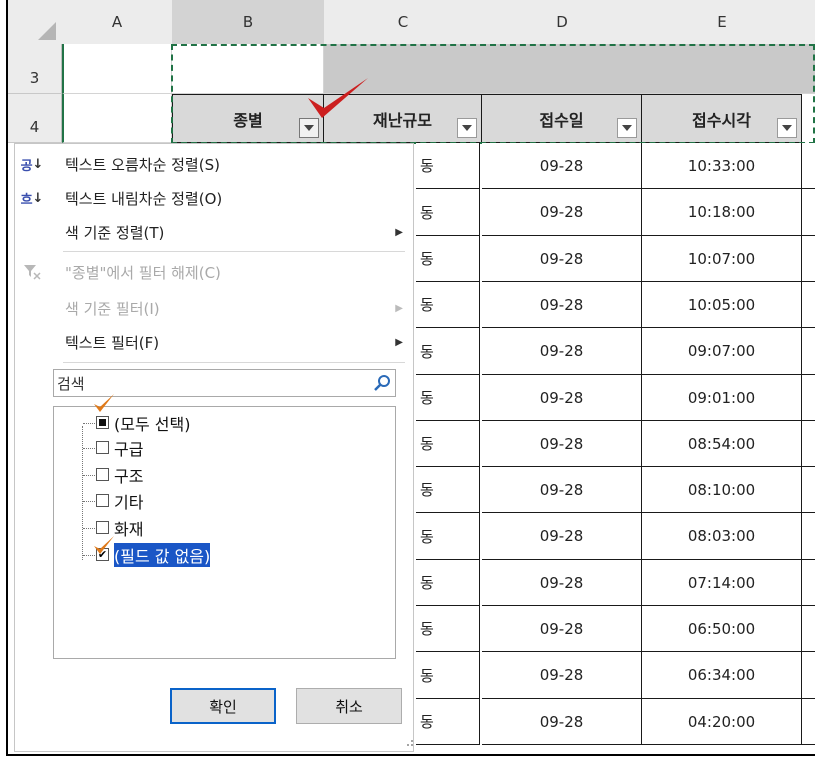 The width and height of the screenshot is (815, 764). What do you see at coordinates (89, 475) in the screenshot?
I see `tree-branch` at bounding box center [89, 475].